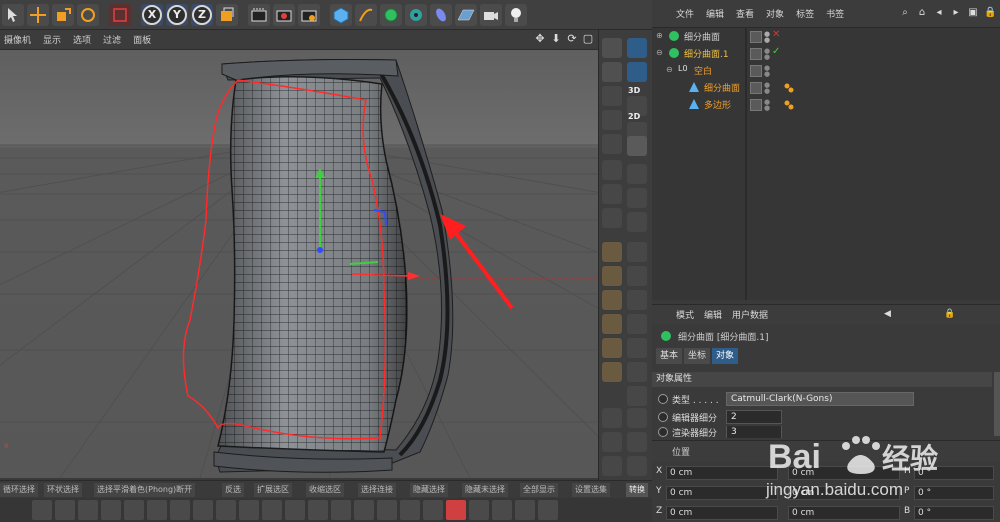  I want to click on editor-subdivision-input: 2, so click(754, 417).